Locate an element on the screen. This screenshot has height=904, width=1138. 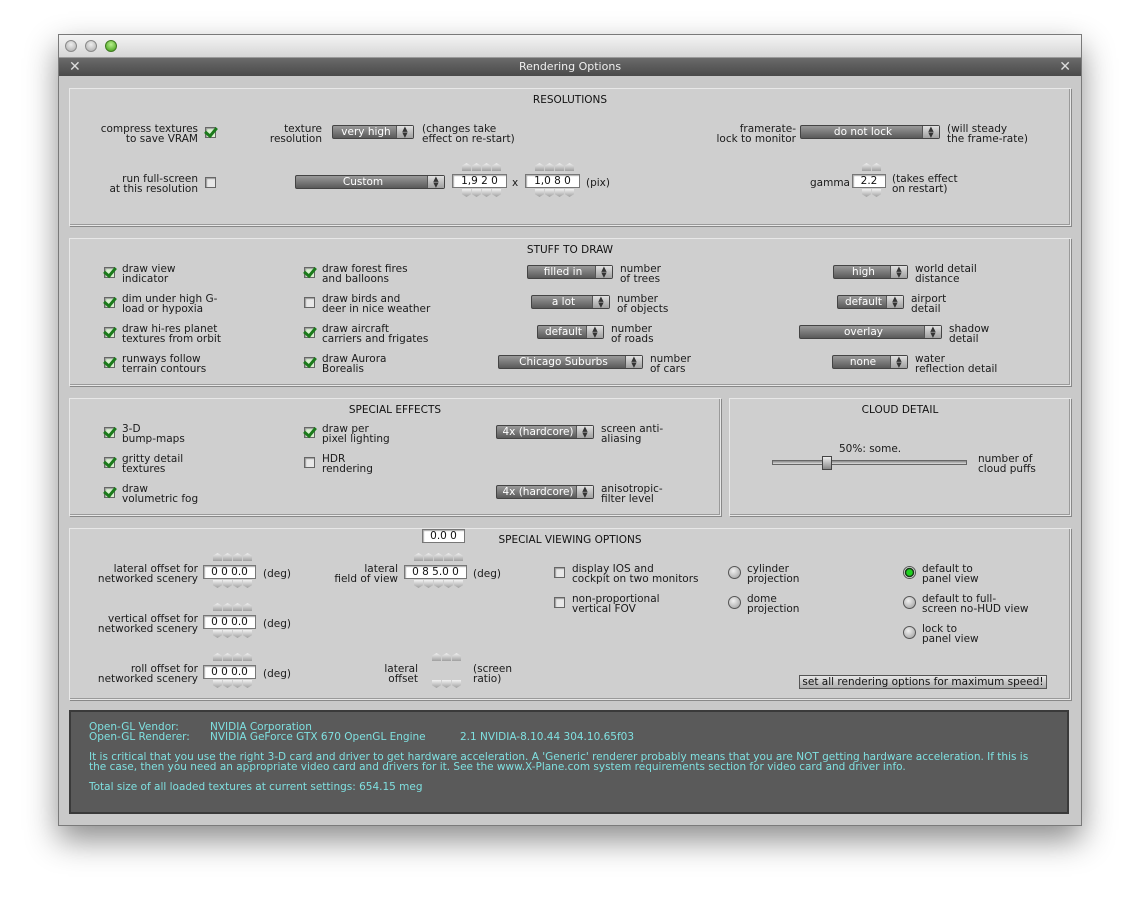
cylinder-projection-radio is located at coordinates (734, 572).